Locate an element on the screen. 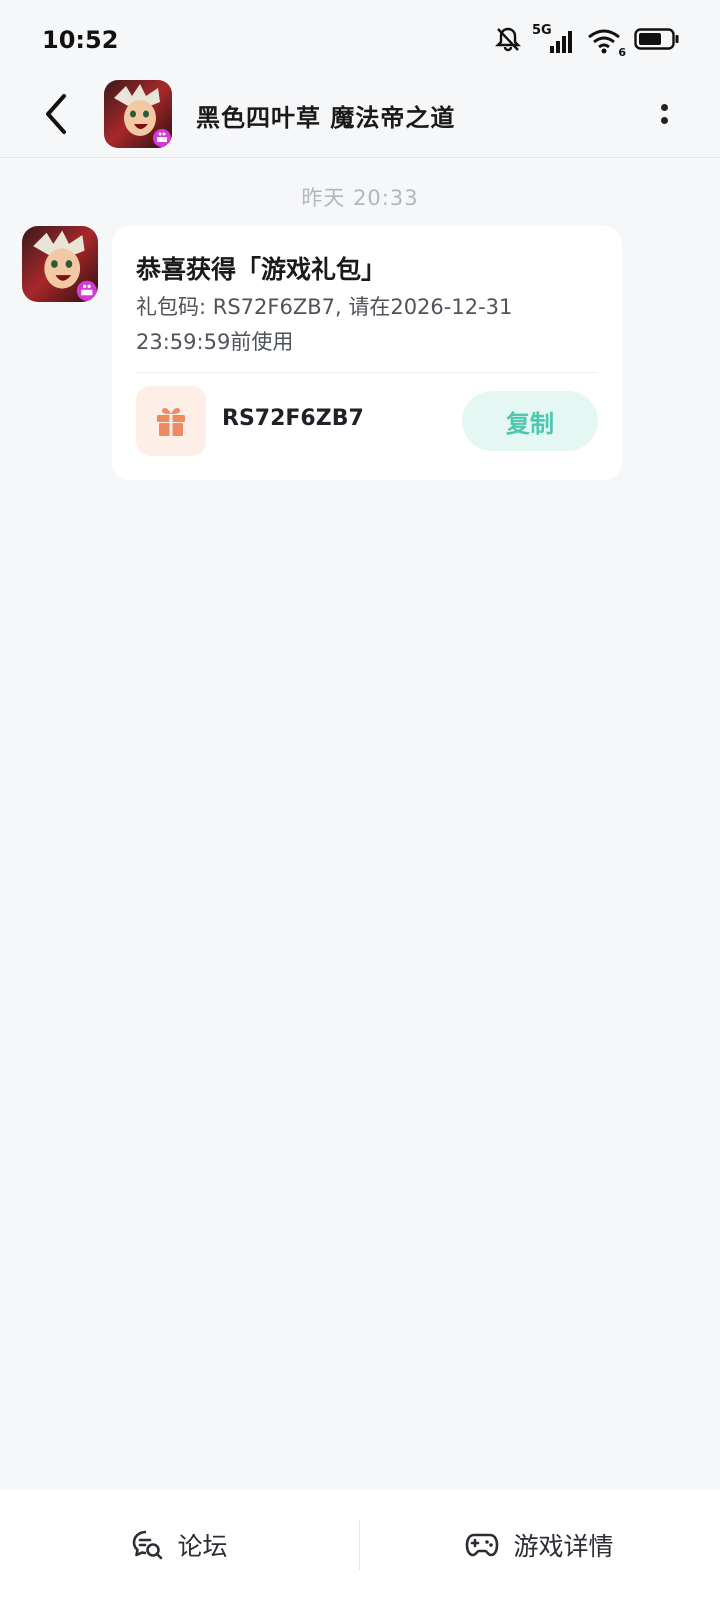  header: 黑色四叶草 魔法帝之道 is located at coordinates (360, 119).